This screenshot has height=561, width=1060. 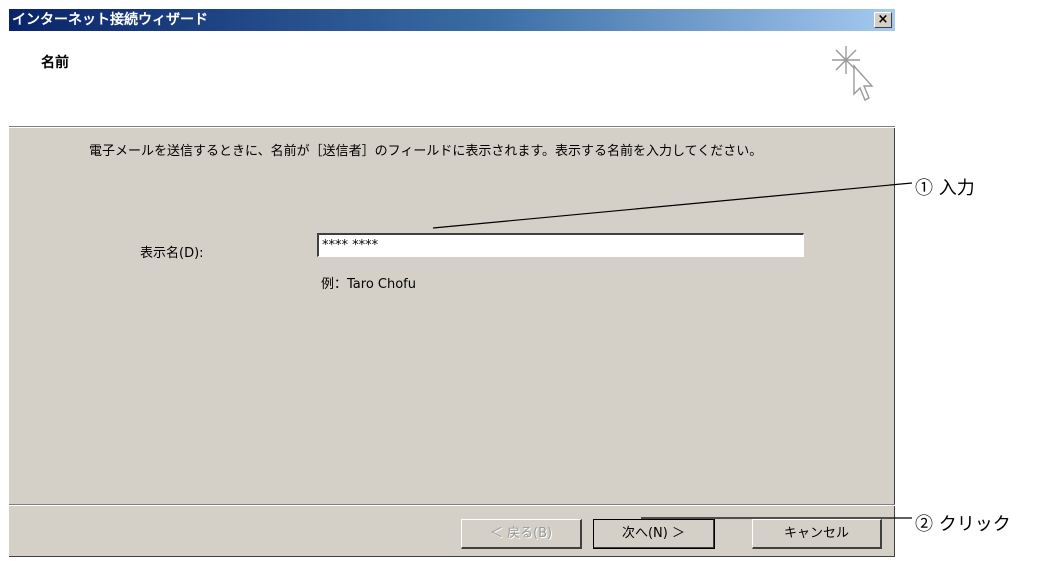 I want to click on page-title: 名前, so click(x=55, y=63).